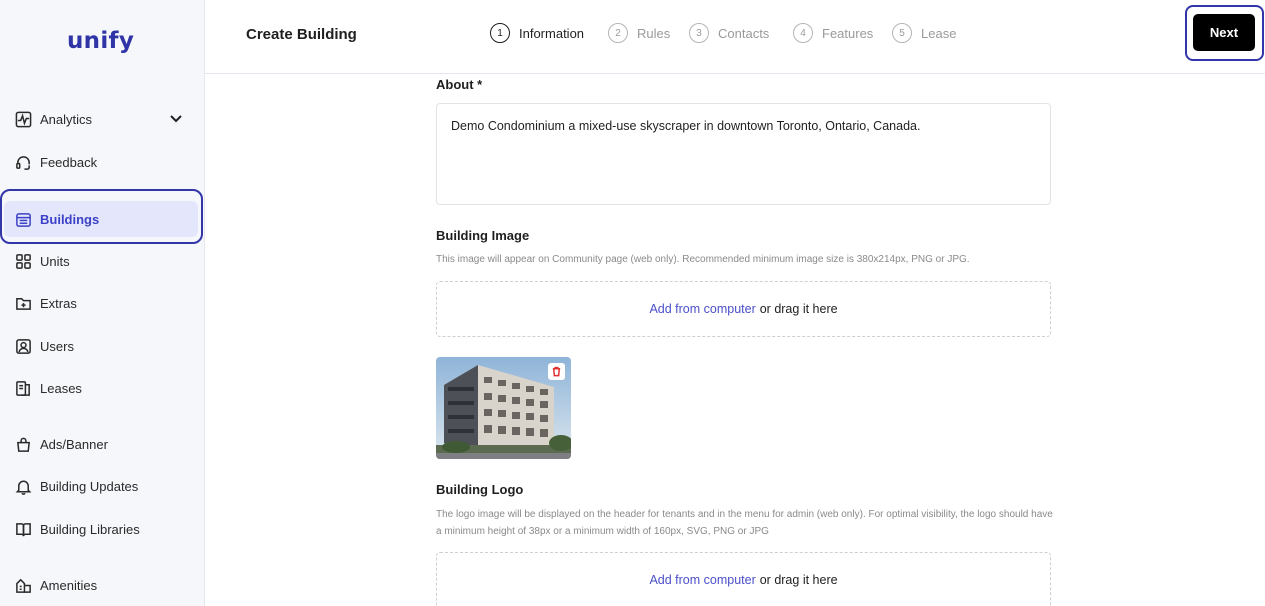  What do you see at coordinates (58, 303) in the screenshot?
I see `sidebar-item-label: Extras` at bounding box center [58, 303].